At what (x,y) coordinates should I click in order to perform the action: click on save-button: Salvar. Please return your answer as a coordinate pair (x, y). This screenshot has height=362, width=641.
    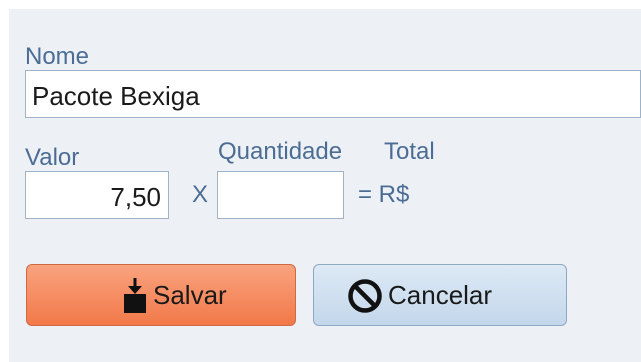
    Looking at the image, I should click on (161, 295).